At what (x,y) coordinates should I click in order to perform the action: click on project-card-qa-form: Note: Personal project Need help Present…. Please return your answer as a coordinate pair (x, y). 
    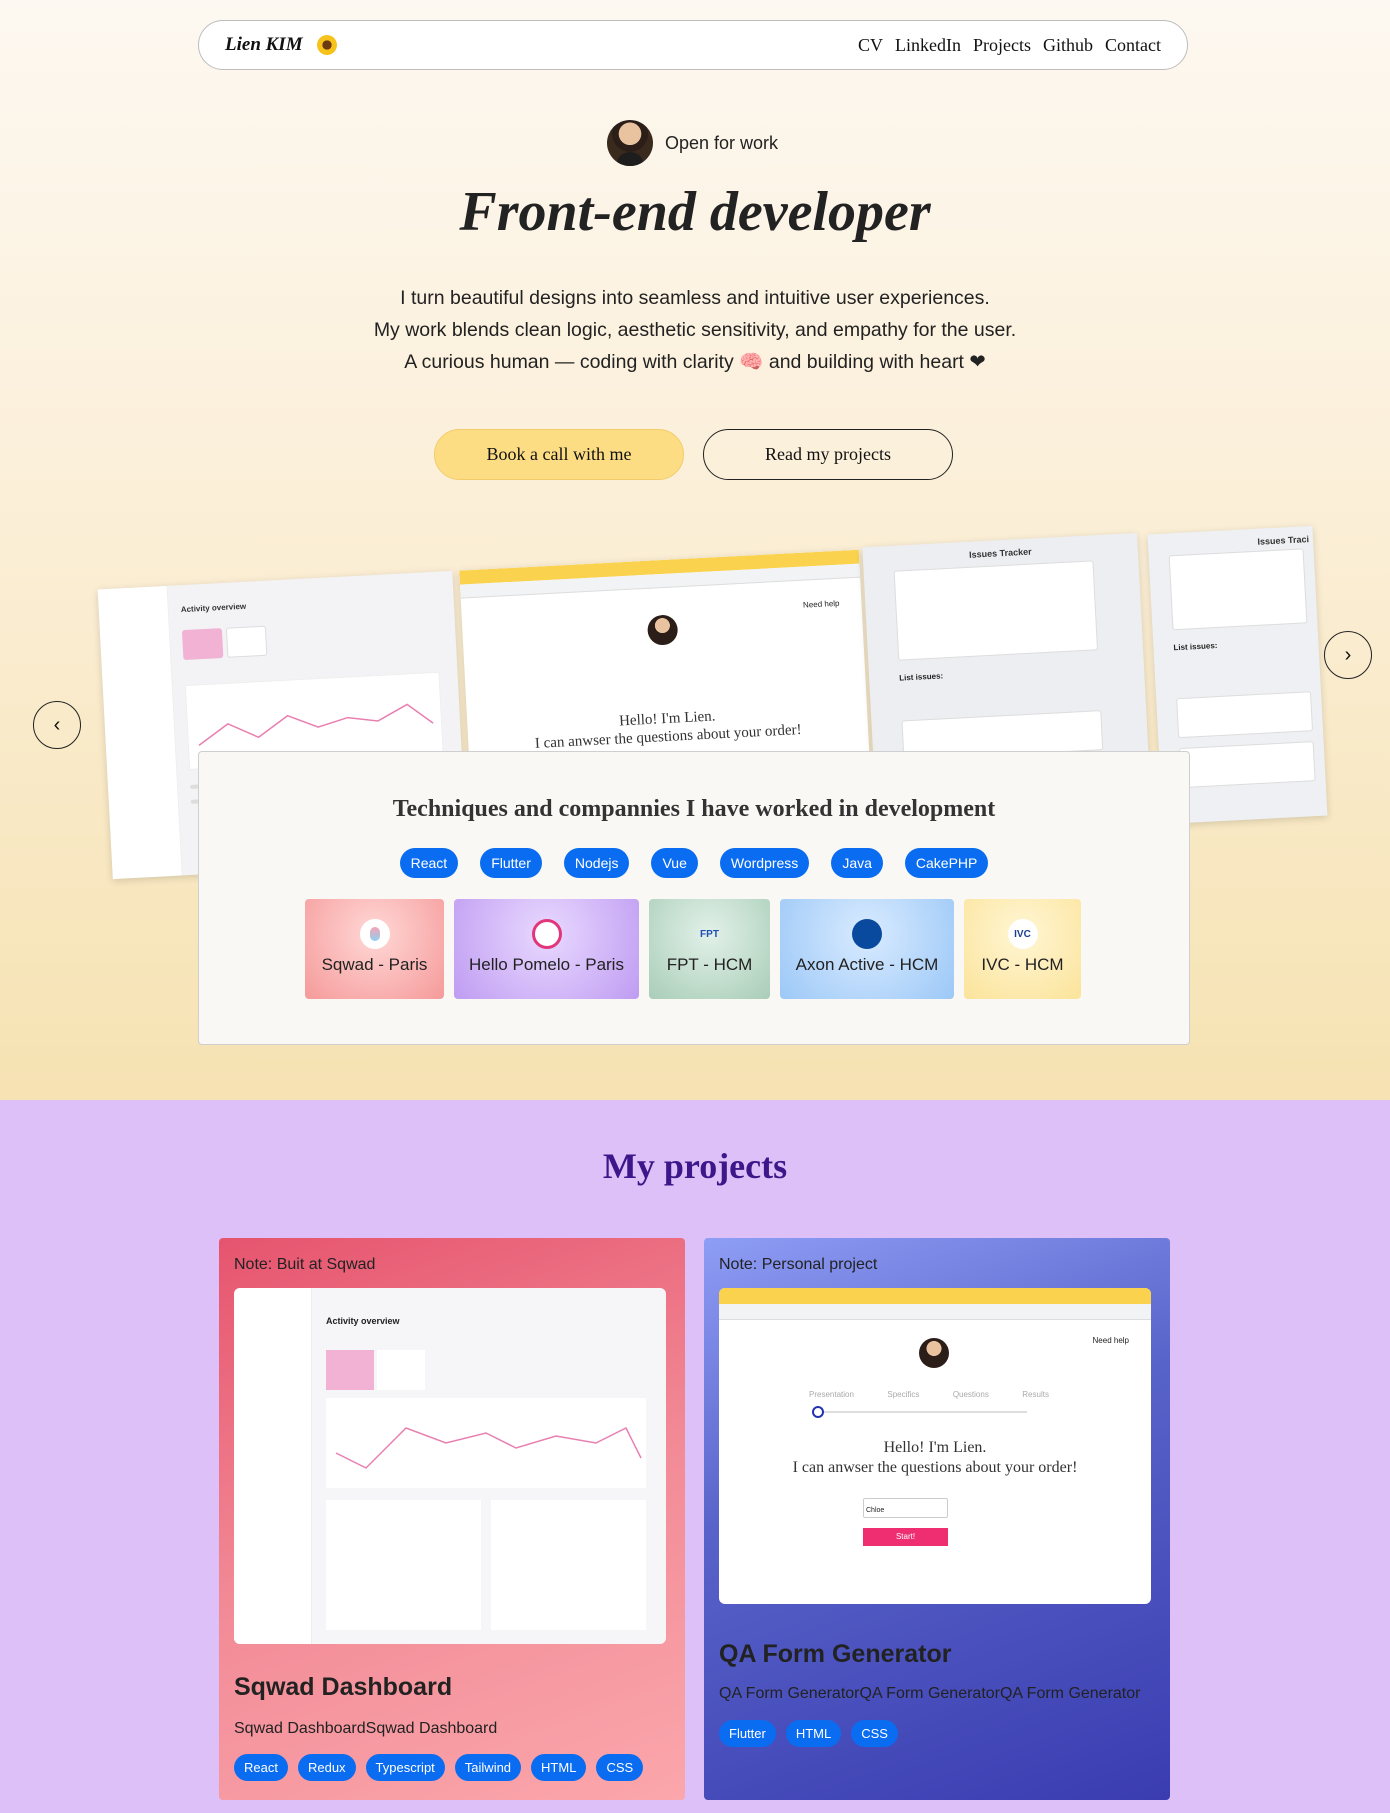
    Looking at the image, I should click on (937, 1519).